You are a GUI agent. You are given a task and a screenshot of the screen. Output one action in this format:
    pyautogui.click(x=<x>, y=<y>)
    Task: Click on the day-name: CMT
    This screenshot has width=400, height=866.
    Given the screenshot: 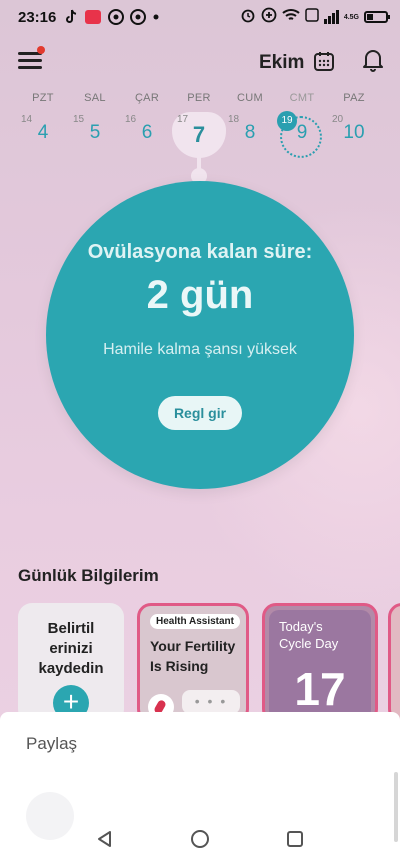 What is the action you would take?
    pyautogui.click(x=302, y=98)
    